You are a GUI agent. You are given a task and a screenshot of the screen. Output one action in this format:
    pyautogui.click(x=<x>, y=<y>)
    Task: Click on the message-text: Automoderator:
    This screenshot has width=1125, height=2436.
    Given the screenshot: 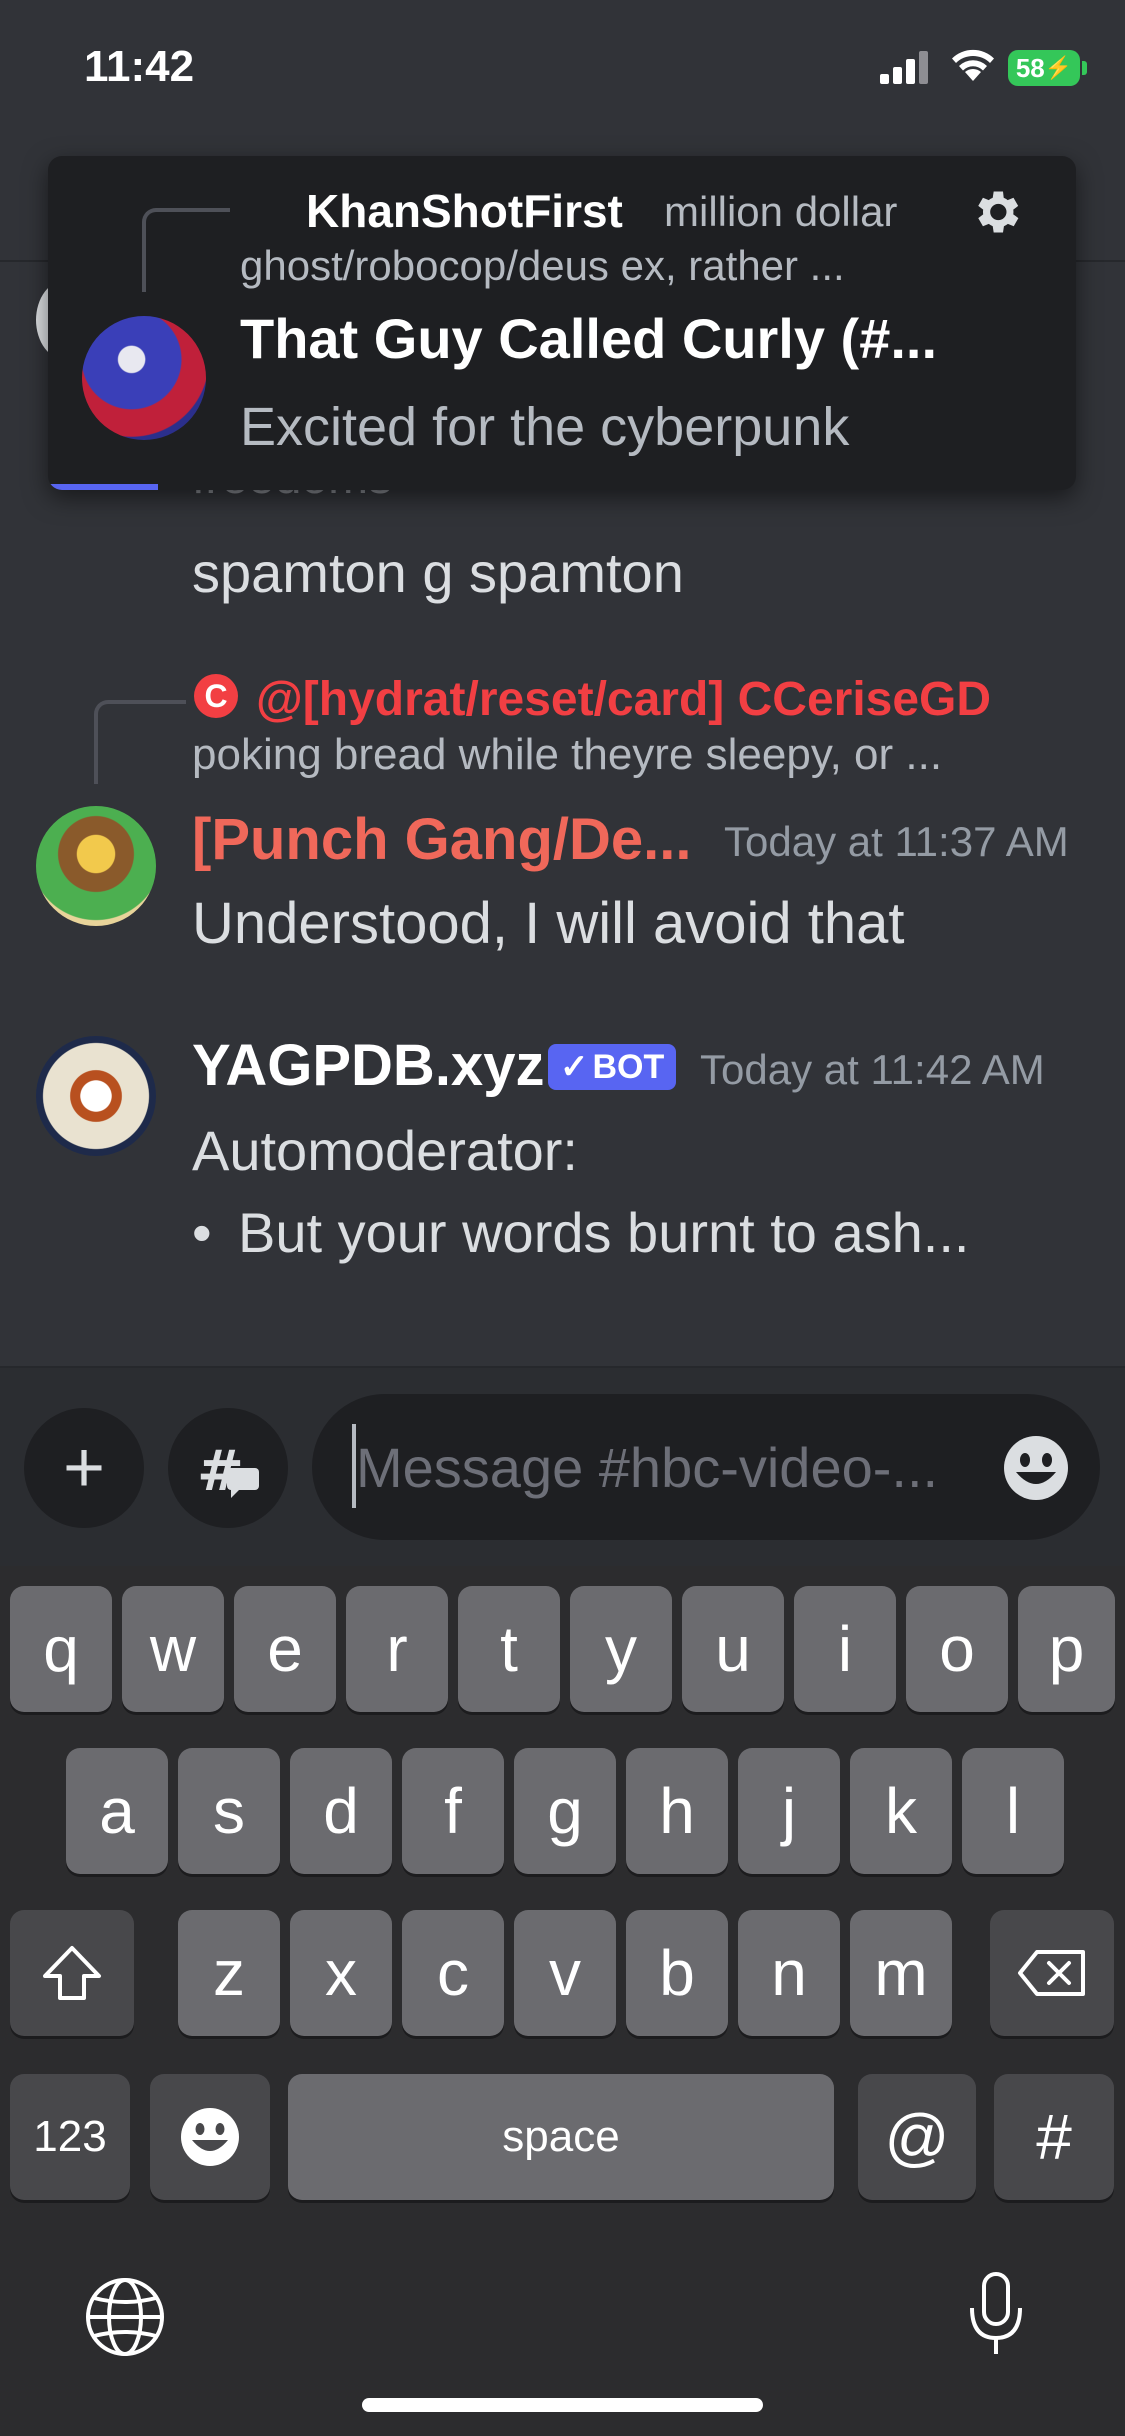 What is the action you would take?
    pyautogui.click(x=385, y=1150)
    